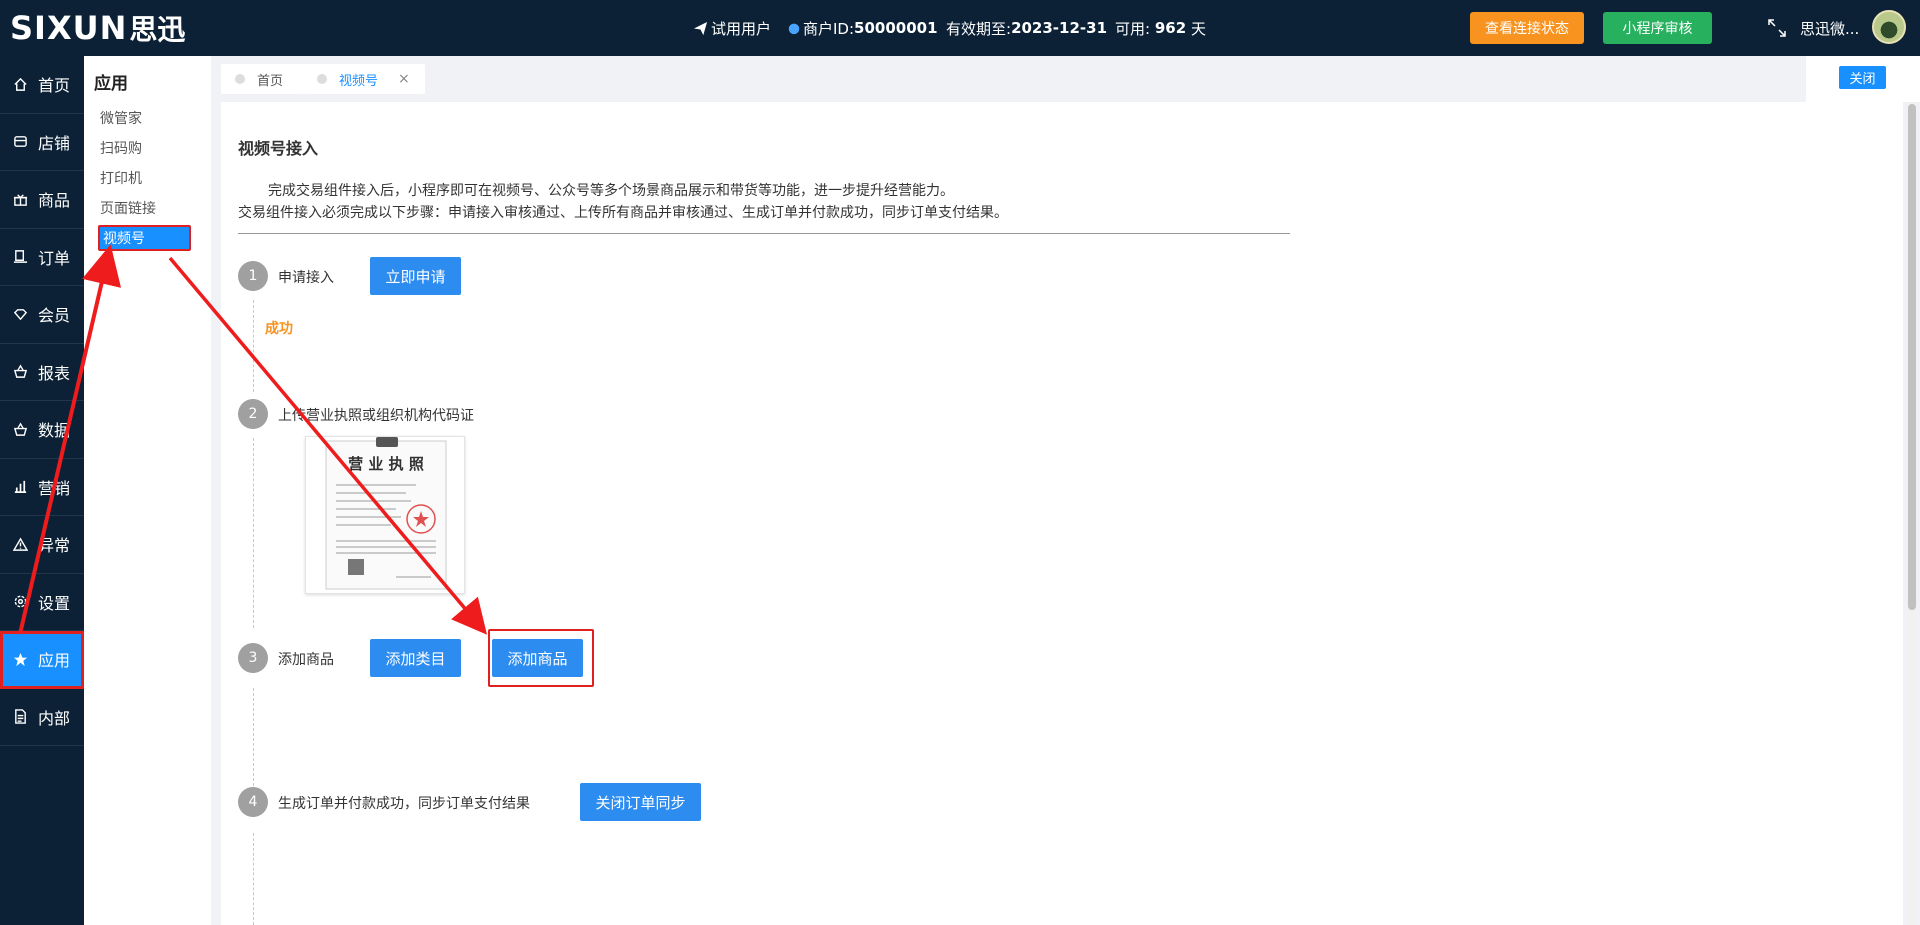 The width and height of the screenshot is (1920, 925). Describe the element at coordinates (278, 148) in the screenshot. I see `page-title: 视频号接入` at that location.